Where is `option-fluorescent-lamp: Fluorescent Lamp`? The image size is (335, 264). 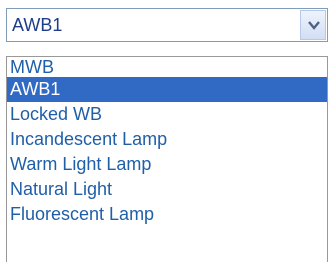 option-fluorescent-lamp: Fluorescent Lamp is located at coordinates (167, 214).